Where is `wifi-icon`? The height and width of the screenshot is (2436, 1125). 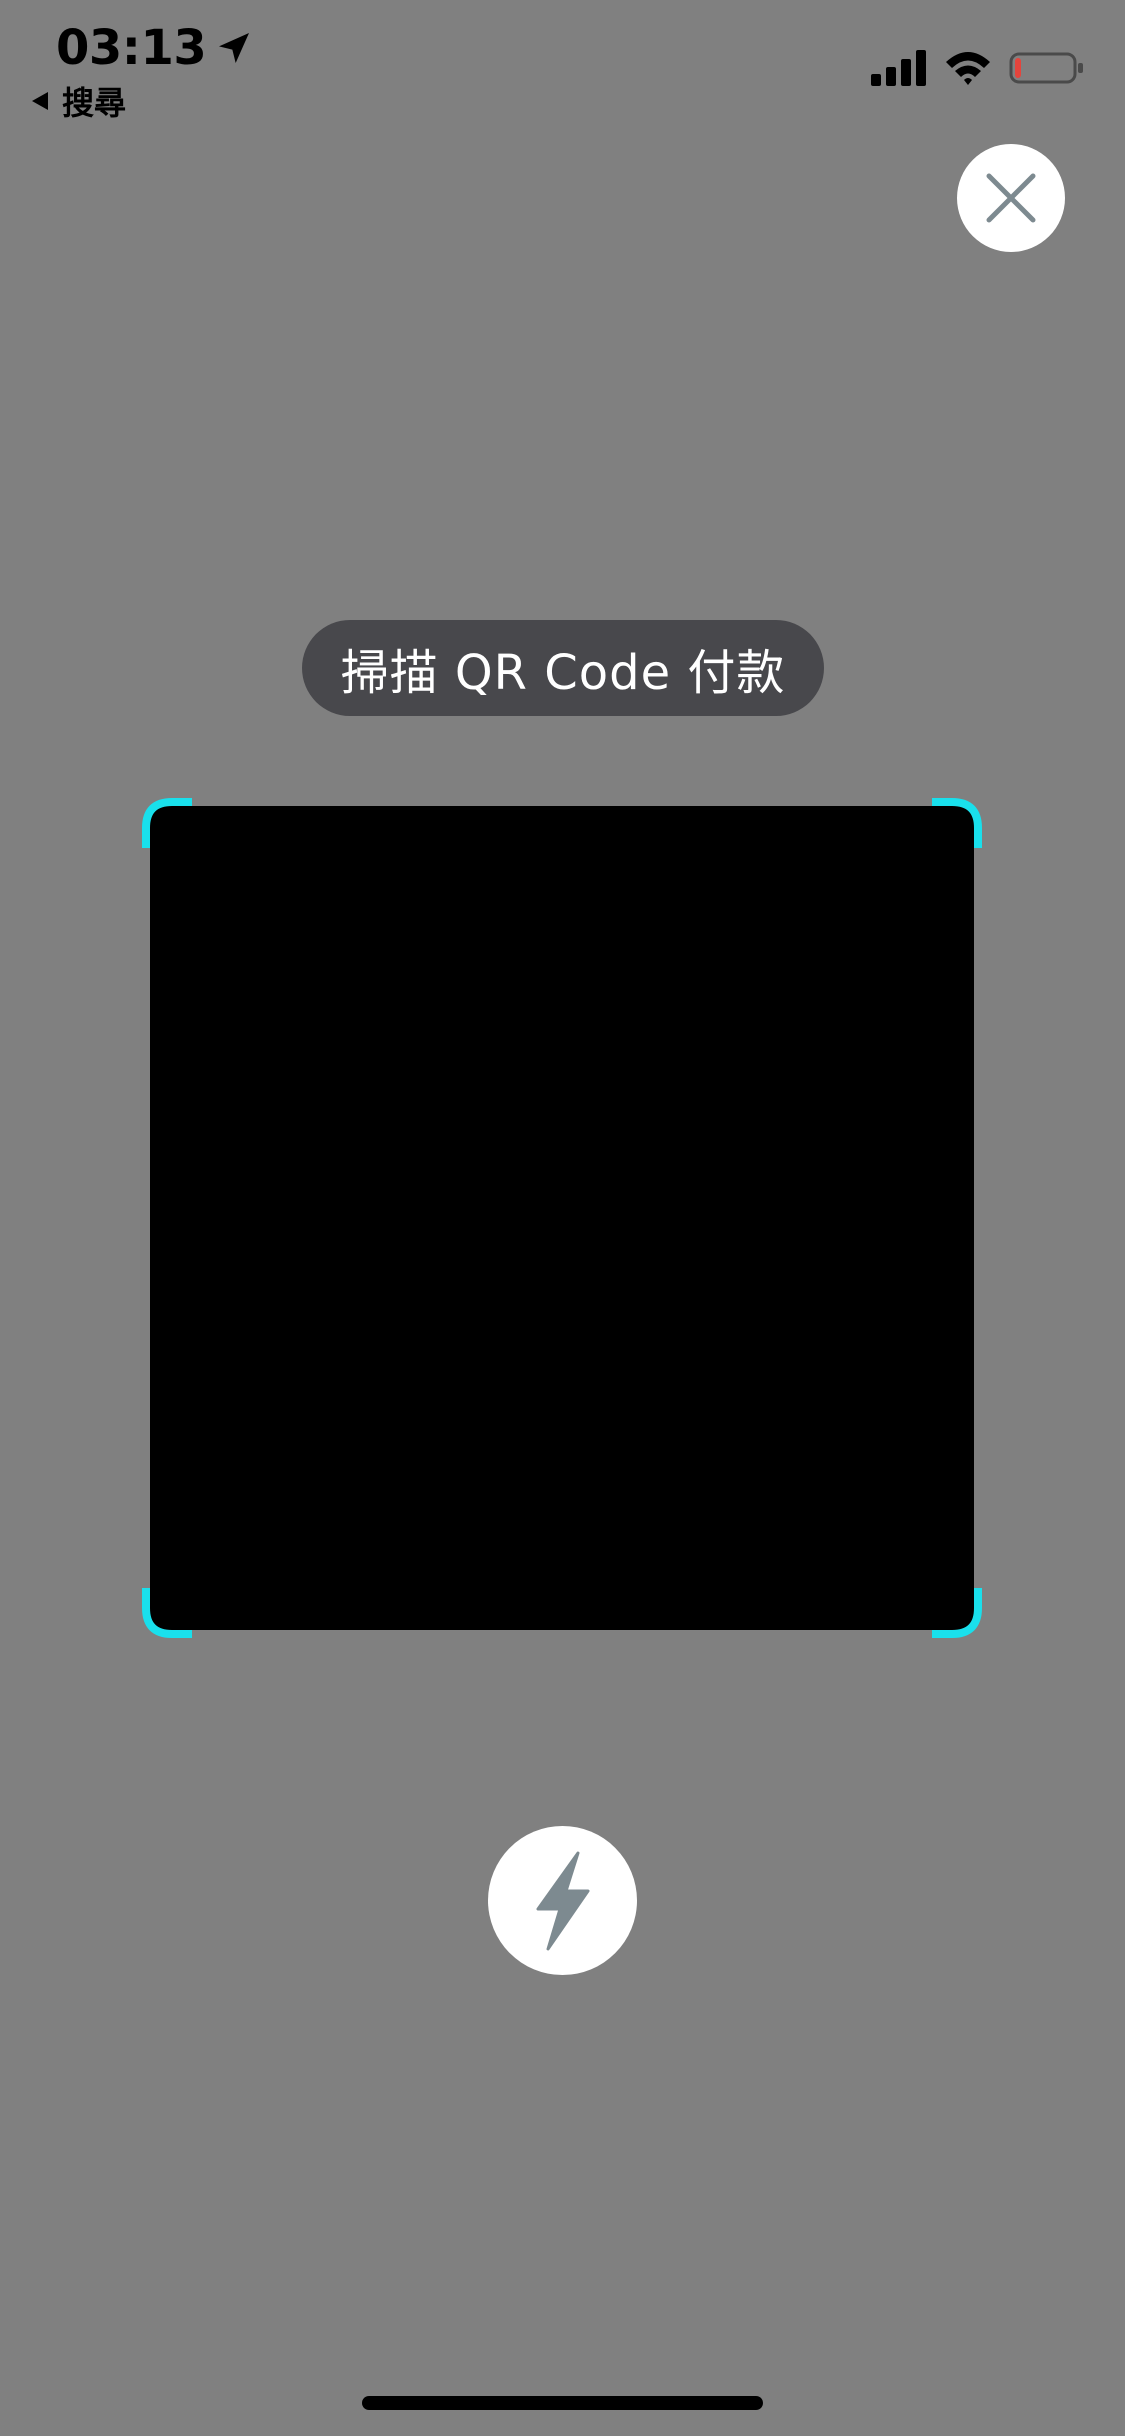
wifi-icon is located at coordinates (968, 68).